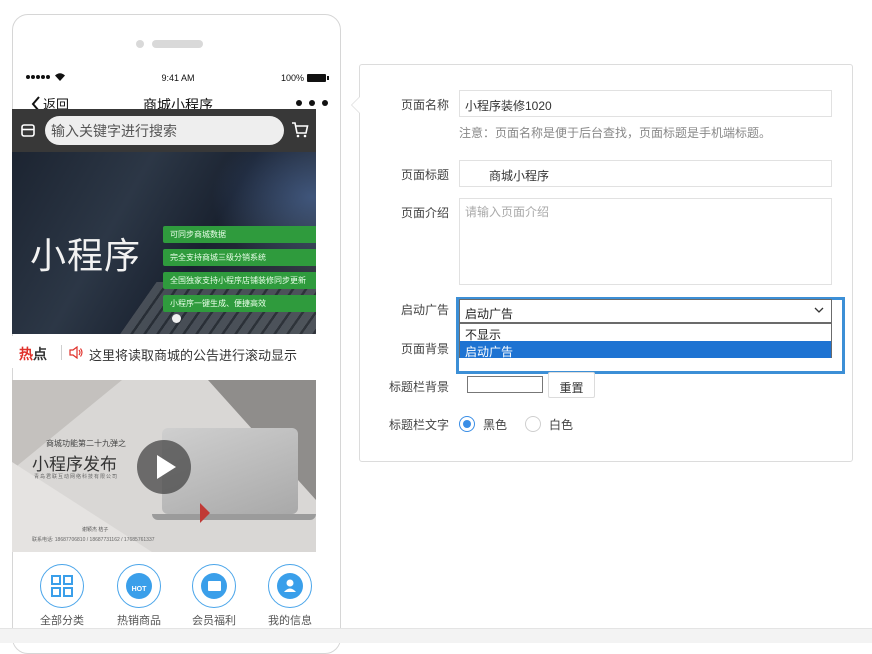 This screenshot has width=872, height=654. What do you see at coordinates (424, 349) in the screenshot?
I see `page-background-label: 页面背景` at bounding box center [424, 349].